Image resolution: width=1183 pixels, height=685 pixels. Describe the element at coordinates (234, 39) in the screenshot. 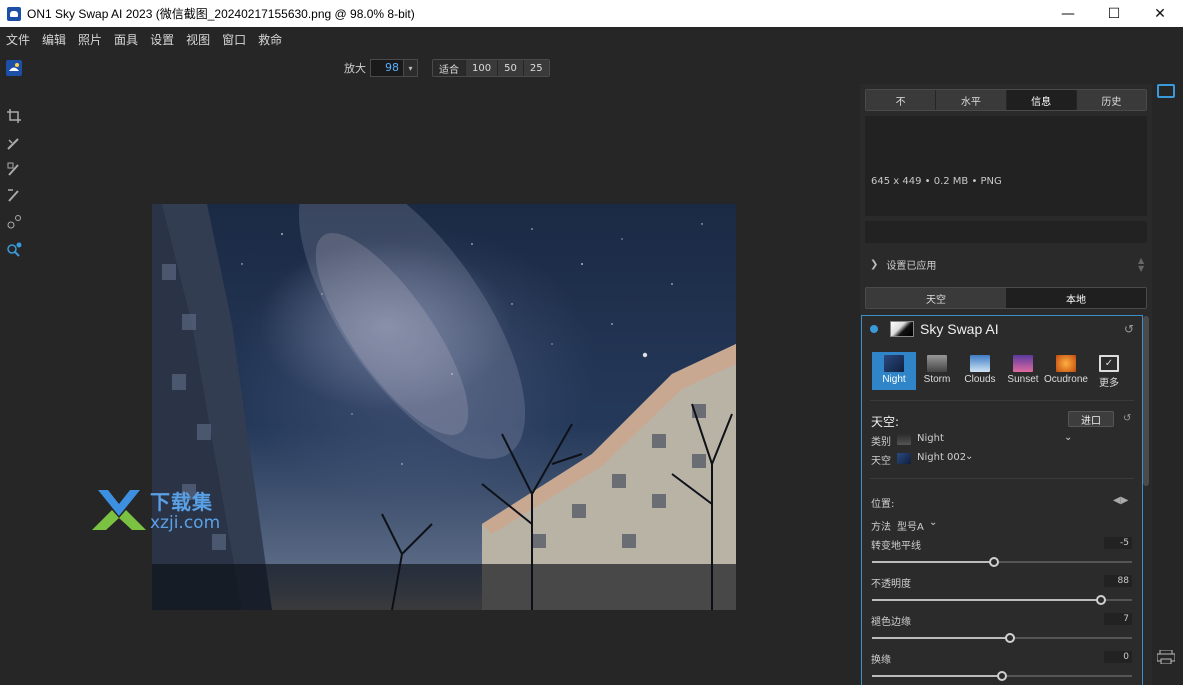

I see `menu-window: 窗口` at that location.